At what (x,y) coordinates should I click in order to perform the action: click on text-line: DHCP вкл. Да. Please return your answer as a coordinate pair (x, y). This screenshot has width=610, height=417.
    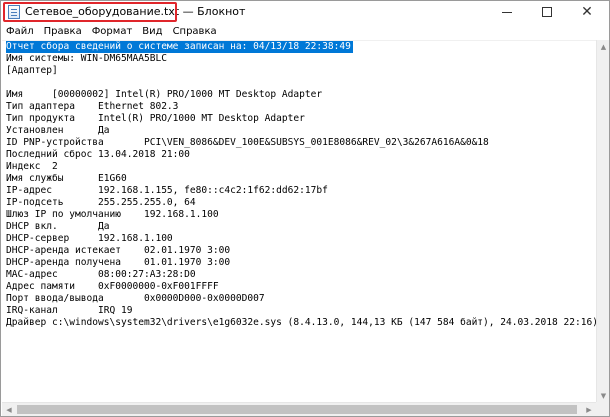
    Looking at the image, I should click on (58, 226).